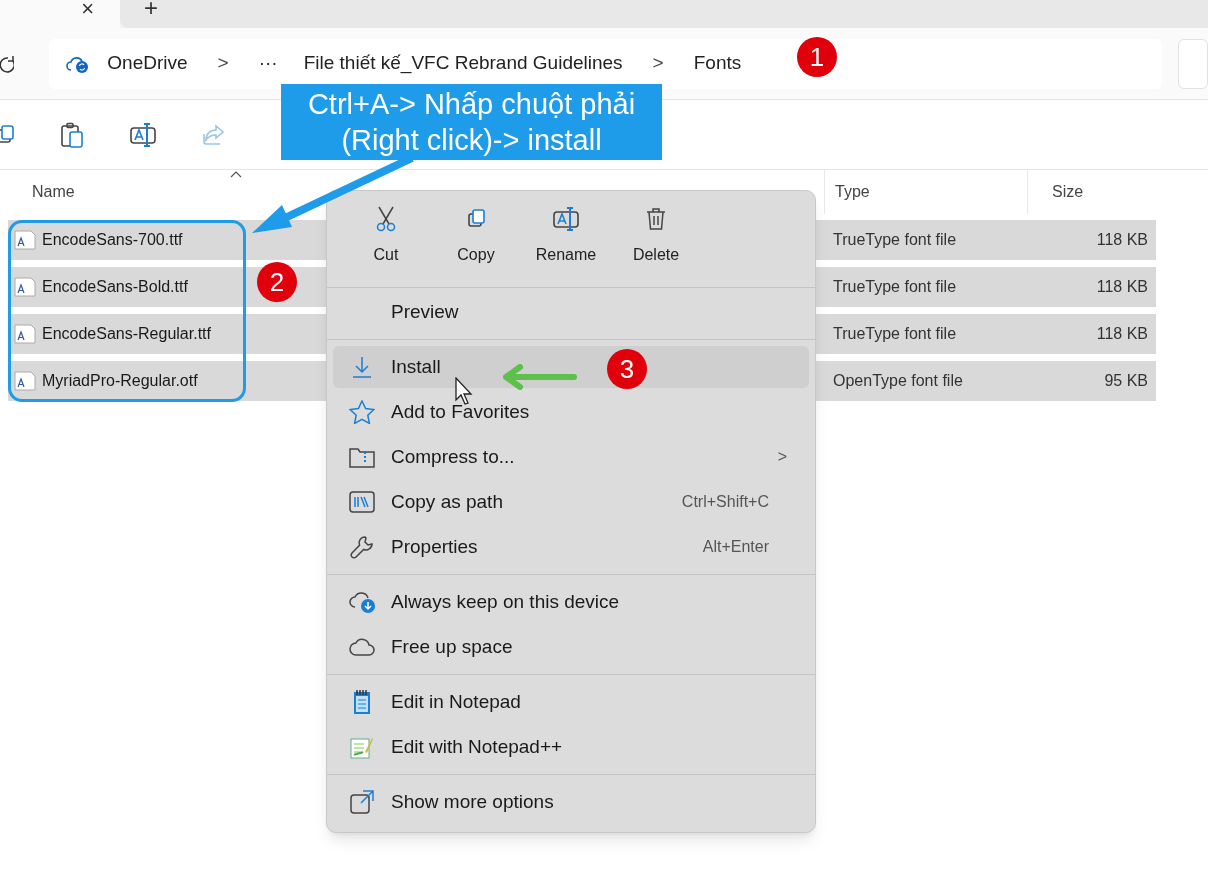 This screenshot has height=882, width=1208. What do you see at coordinates (471, 122) in the screenshot?
I see `callout-label: Ctrl+A-> Nhấp chuột phải (Right click)-> install` at bounding box center [471, 122].